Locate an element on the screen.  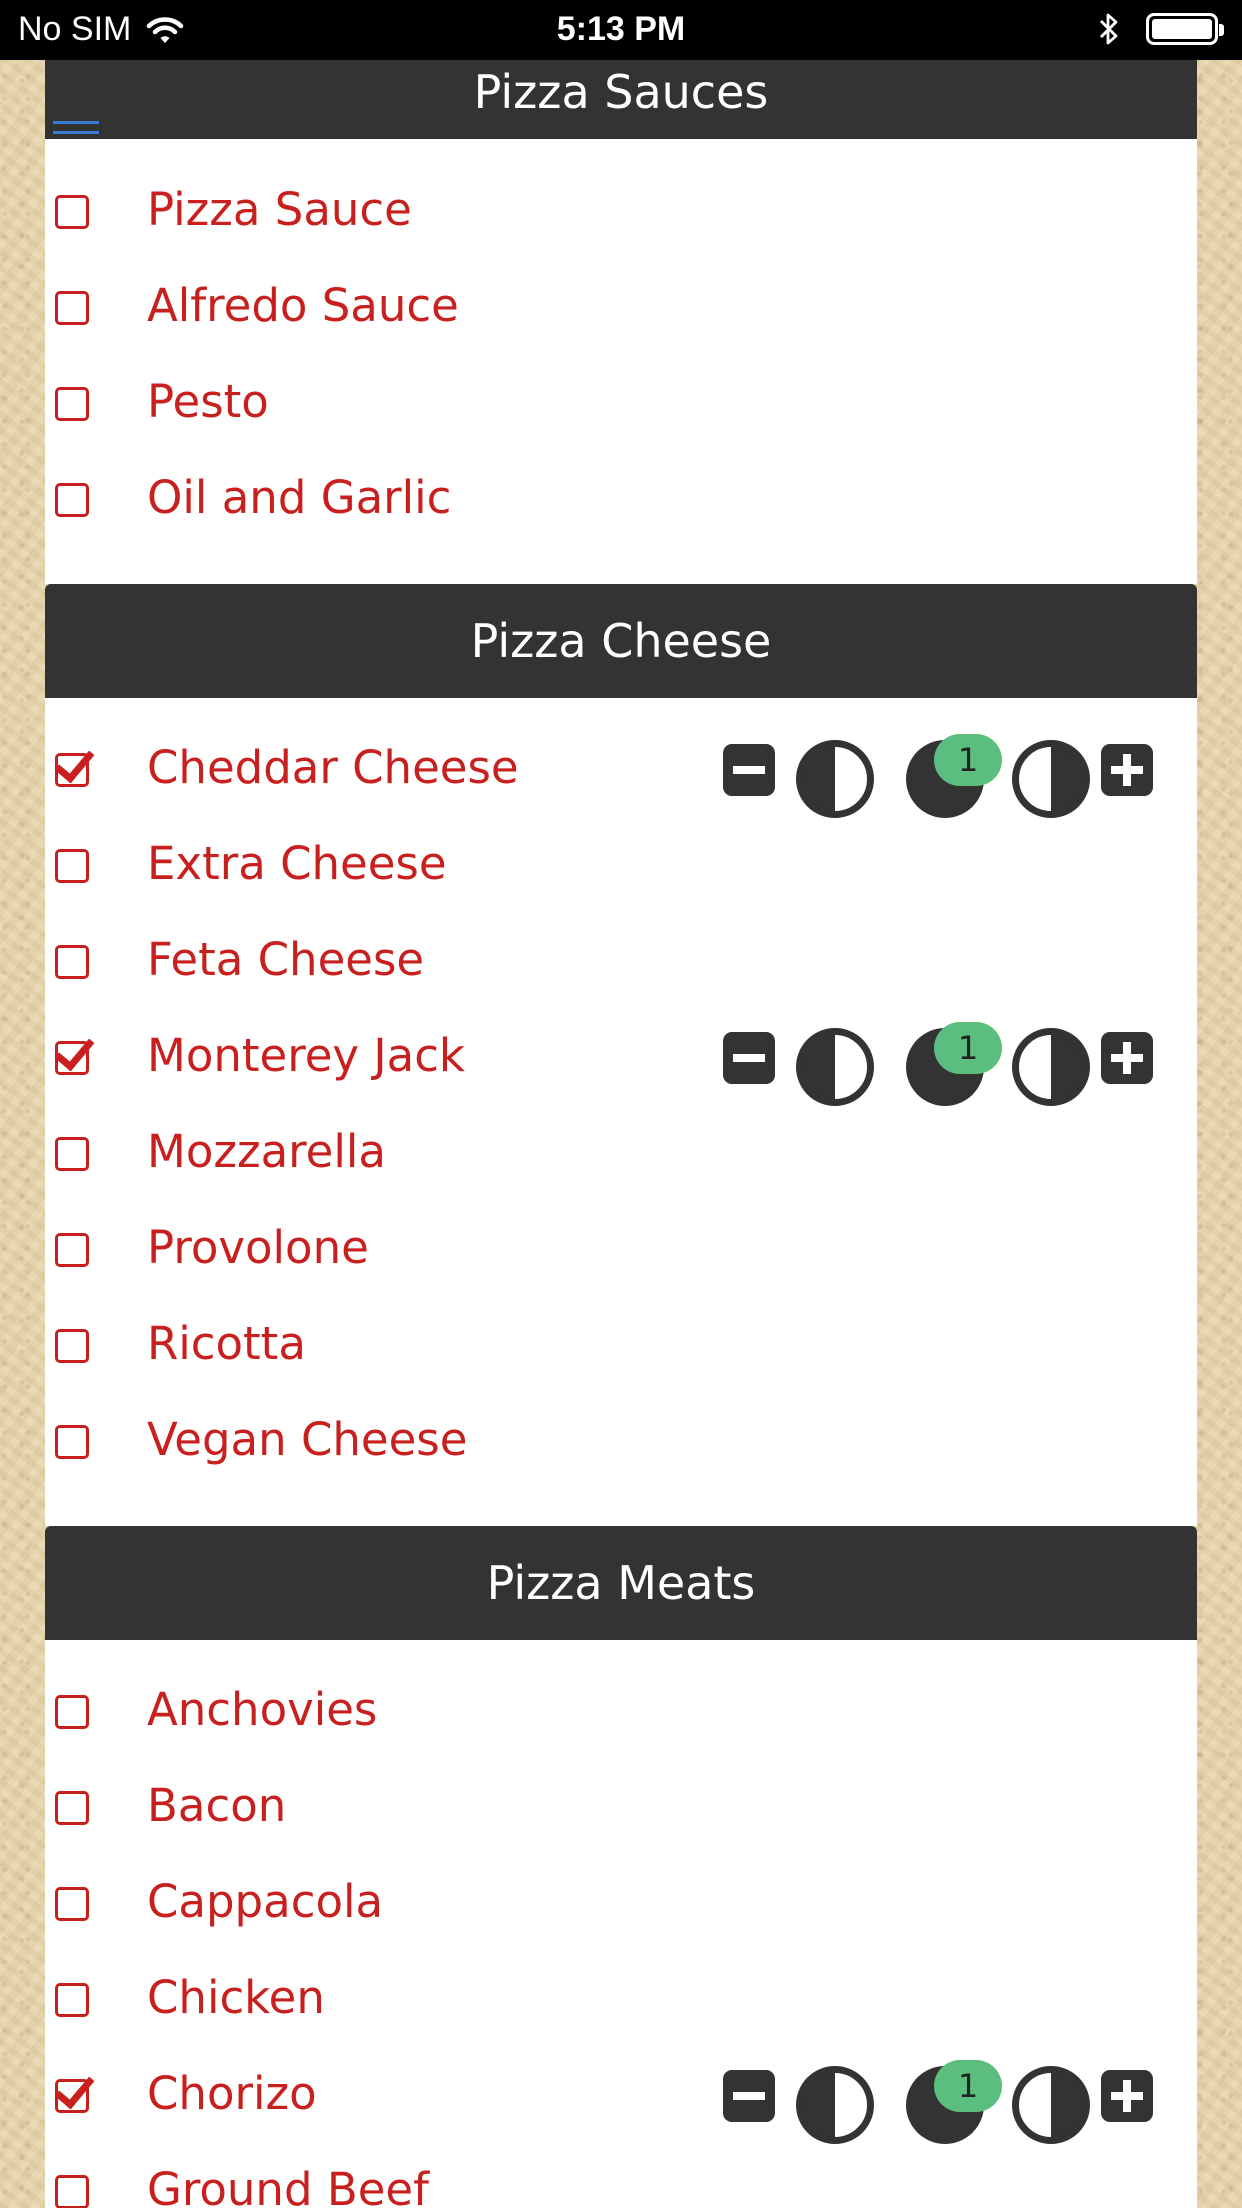
status-bar: No SIM 5:13 PM is located at coordinates (621, 30).